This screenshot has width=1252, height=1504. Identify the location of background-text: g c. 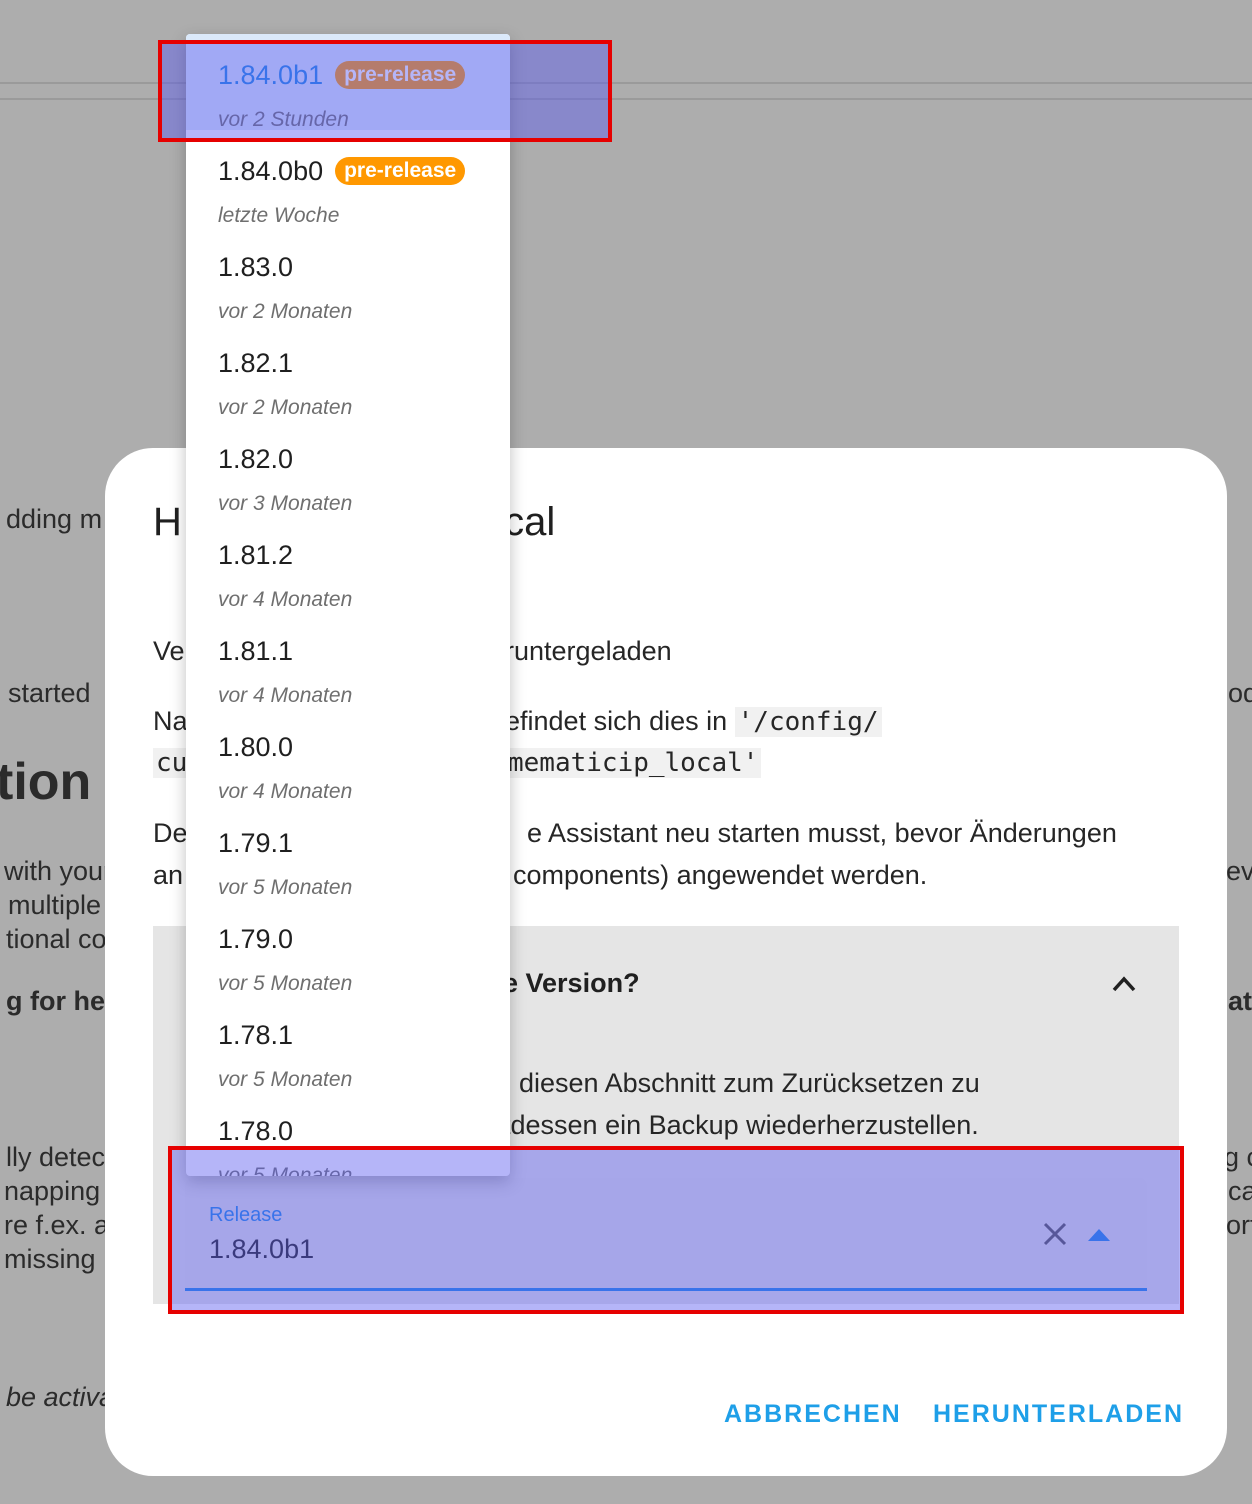
(1238, 1157).